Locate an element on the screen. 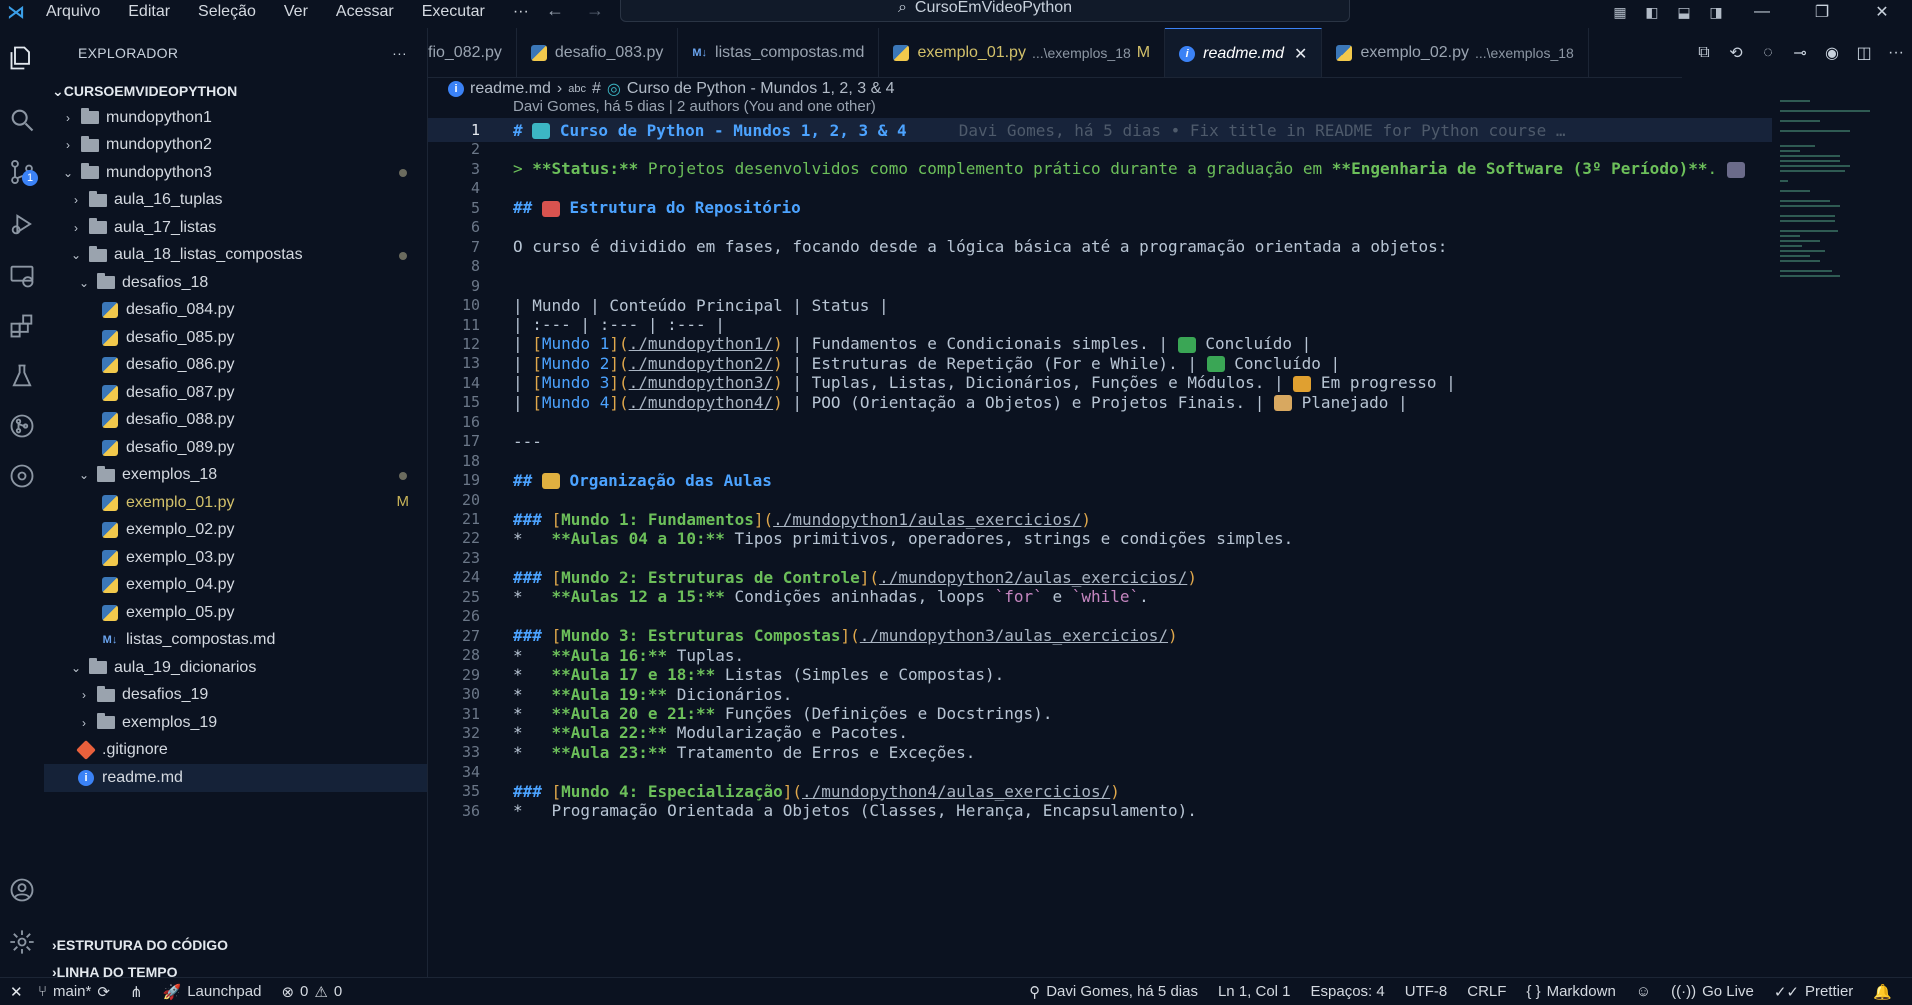 The image size is (1912, 1005). editor-tab: exemplo_02.py ...\exemplos_18 is located at coordinates (1455, 52).